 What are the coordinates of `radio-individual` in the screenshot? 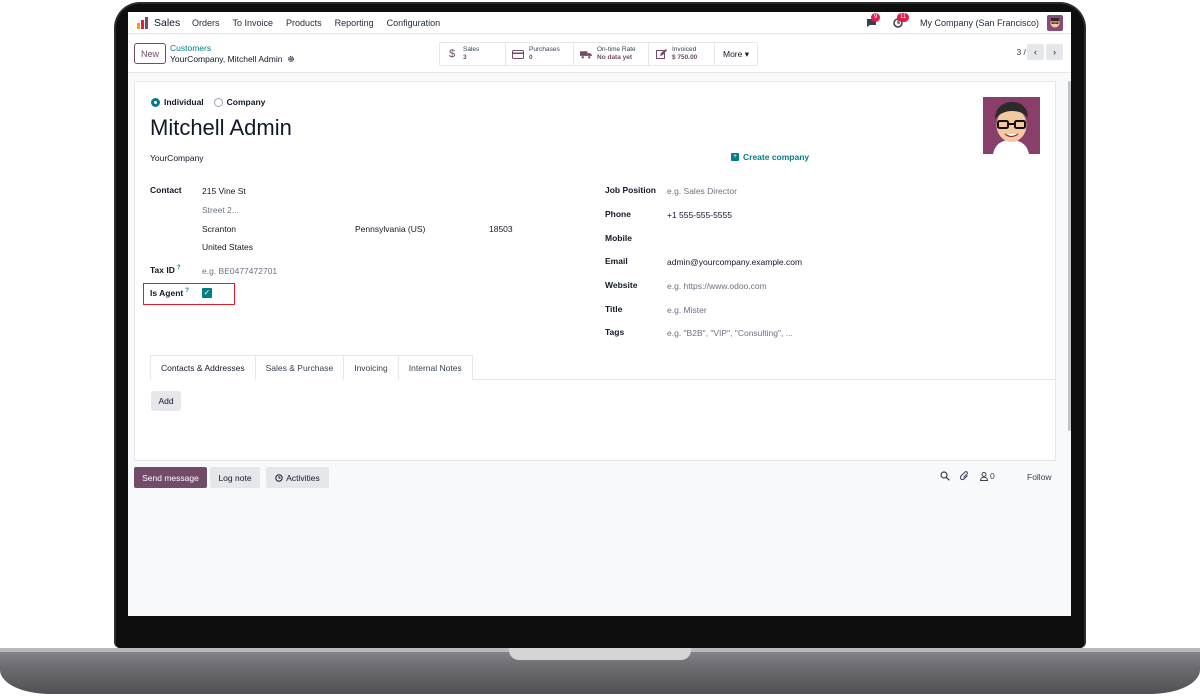 It's located at (155, 102).